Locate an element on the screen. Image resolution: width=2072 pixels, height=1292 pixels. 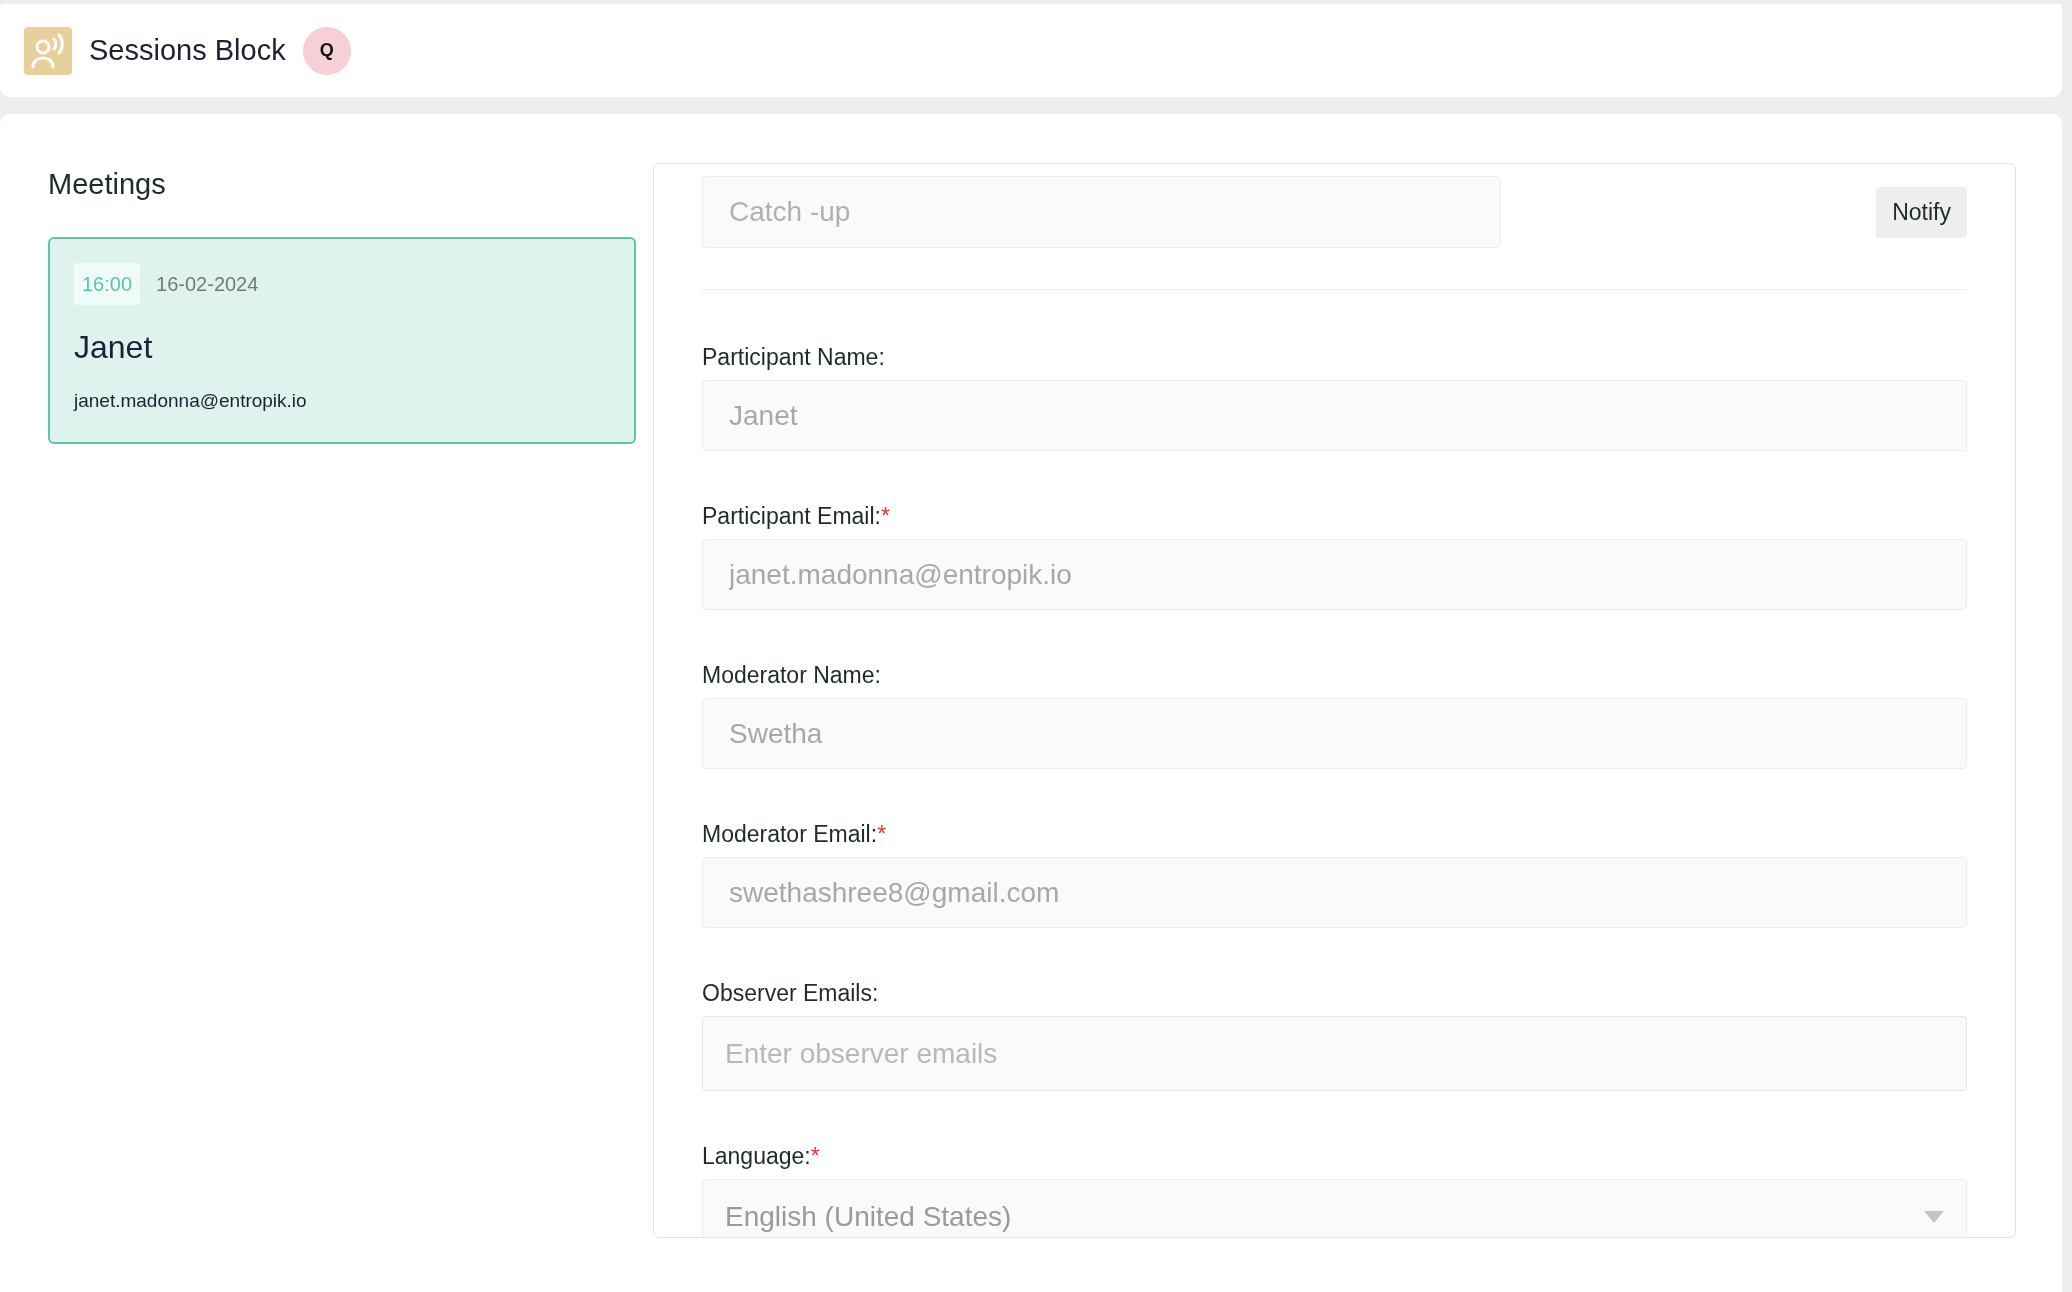
meeting-date: 16-02-2024 is located at coordinates (207, 284).